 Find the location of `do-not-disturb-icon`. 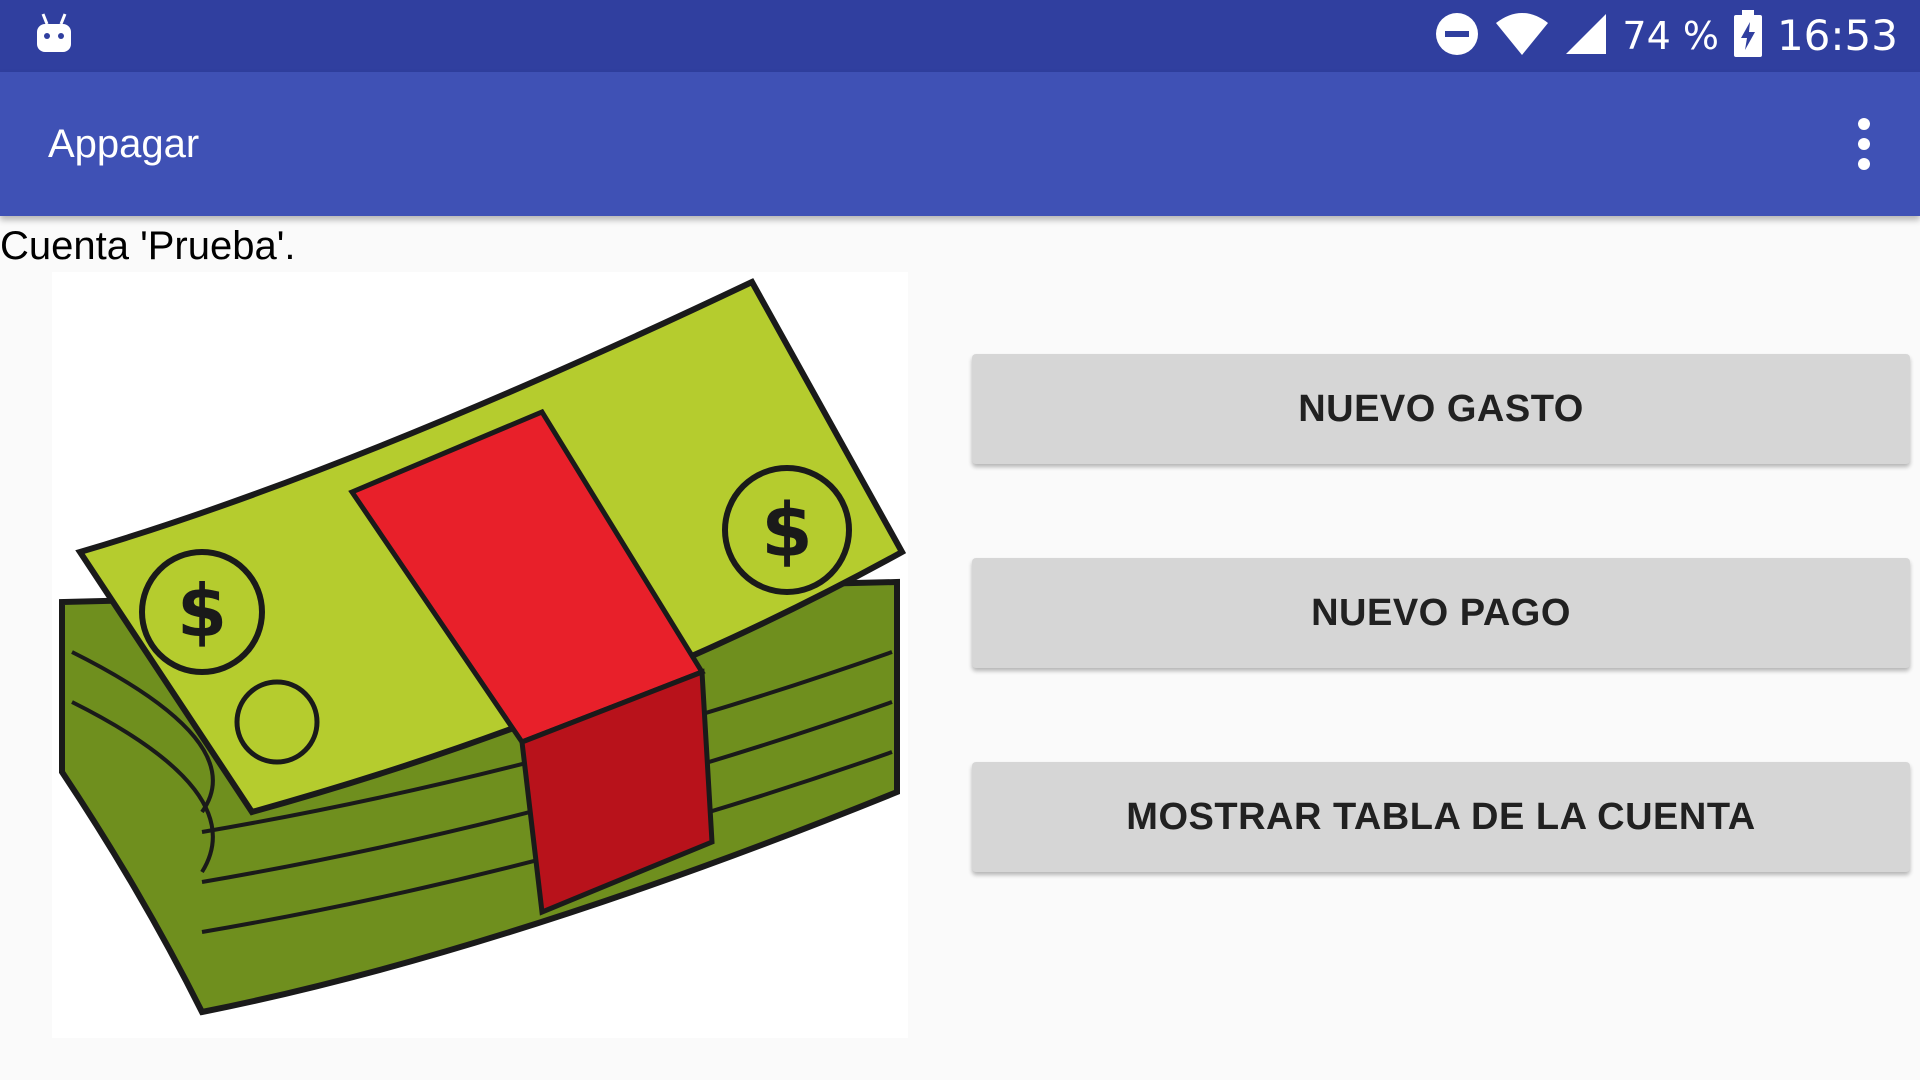

do-not-disturb-icon is located at coordinates (1457, 36).